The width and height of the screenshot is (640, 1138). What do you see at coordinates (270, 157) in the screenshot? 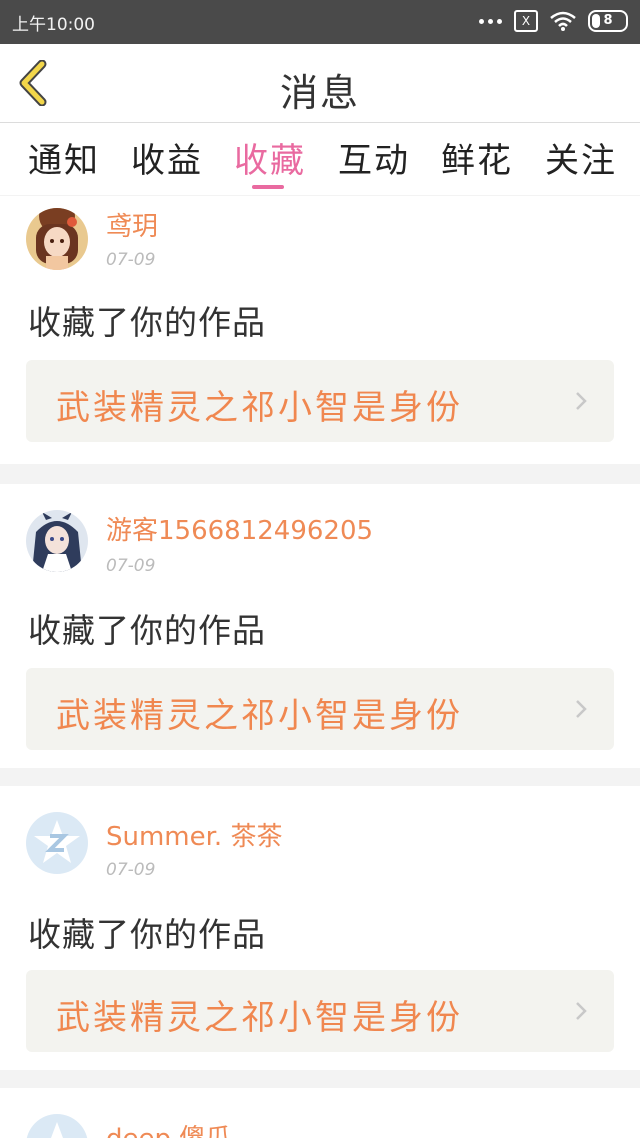
I see `tab-favorites: 收藏` at bounding box center [270, 157].